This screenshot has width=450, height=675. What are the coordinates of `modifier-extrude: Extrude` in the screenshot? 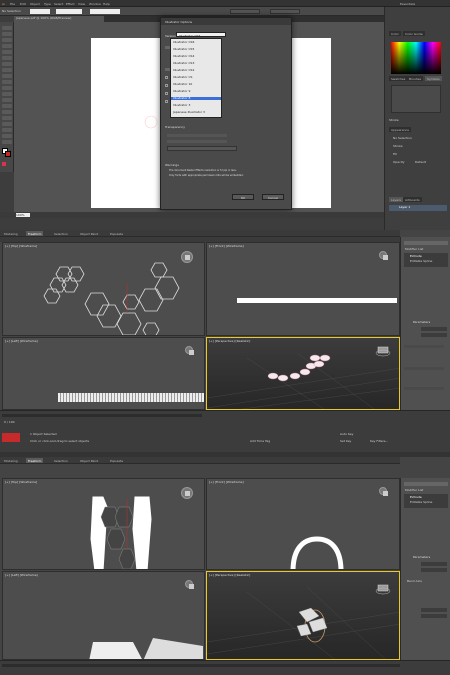 It's located at (416, 497).